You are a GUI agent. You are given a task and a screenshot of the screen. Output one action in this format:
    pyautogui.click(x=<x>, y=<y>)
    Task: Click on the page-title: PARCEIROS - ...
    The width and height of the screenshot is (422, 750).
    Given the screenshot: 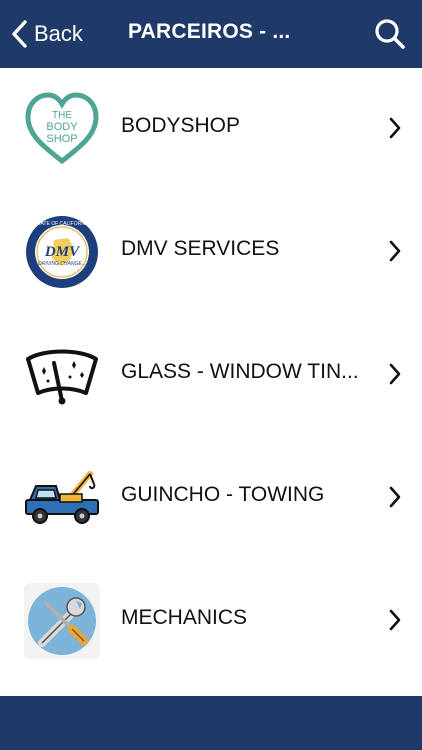 What is the action you would take?
    pyautogui.click(x=209, y=31)
    